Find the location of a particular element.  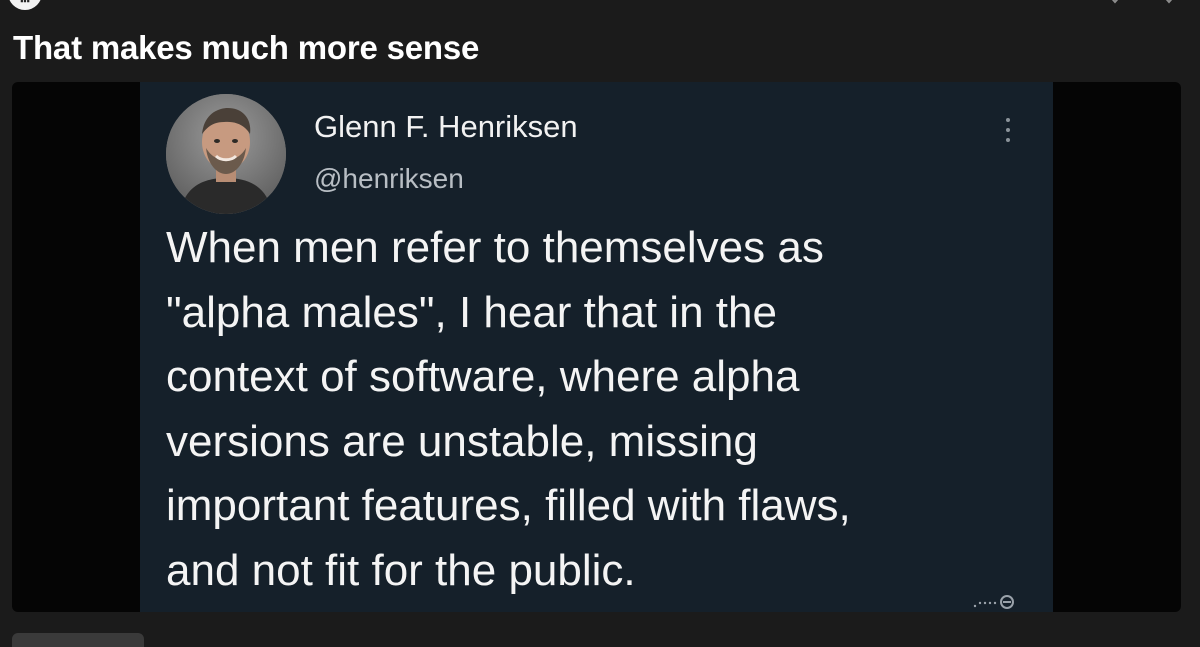

author-handle: @henriksen is located at coordinates (389, 178).